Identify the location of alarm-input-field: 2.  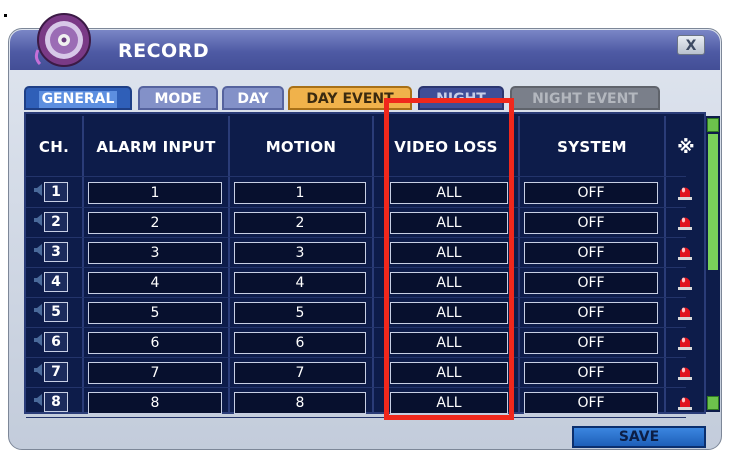
(155, 223).